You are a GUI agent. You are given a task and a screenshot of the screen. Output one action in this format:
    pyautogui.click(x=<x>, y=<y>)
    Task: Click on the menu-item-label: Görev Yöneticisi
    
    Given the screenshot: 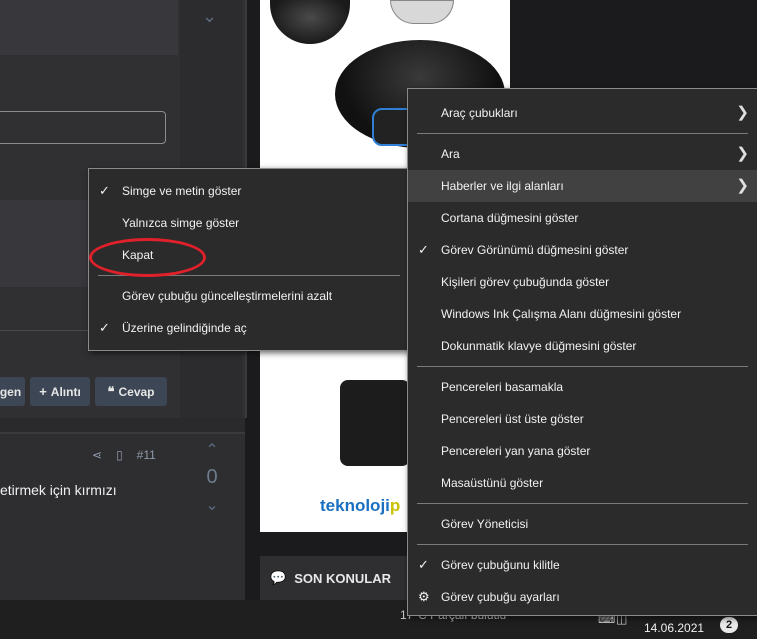 What is the action you would take?
    pyautogui.click(x=485, y=524)
    